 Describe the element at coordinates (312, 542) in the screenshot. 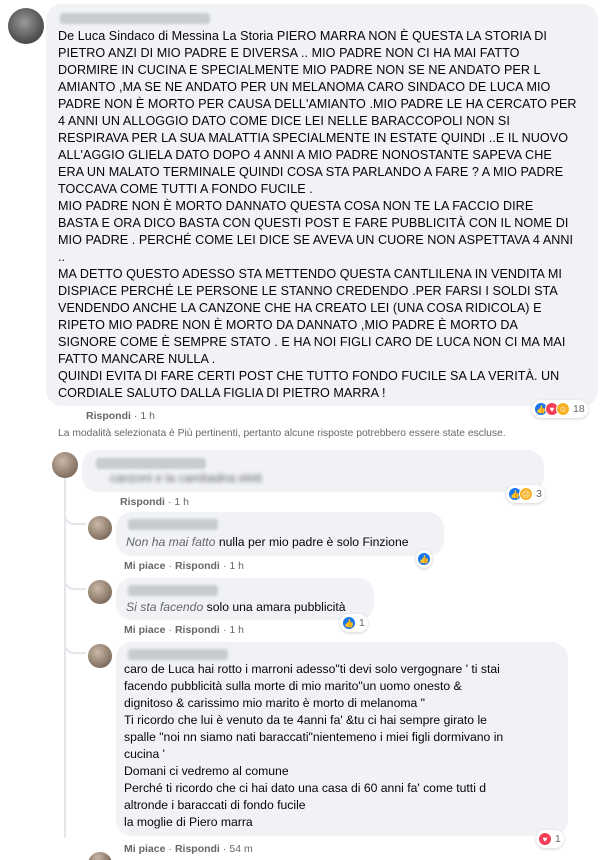

I see `reply2-text-body: nulla per mio padre è solo Finzione` at that location.